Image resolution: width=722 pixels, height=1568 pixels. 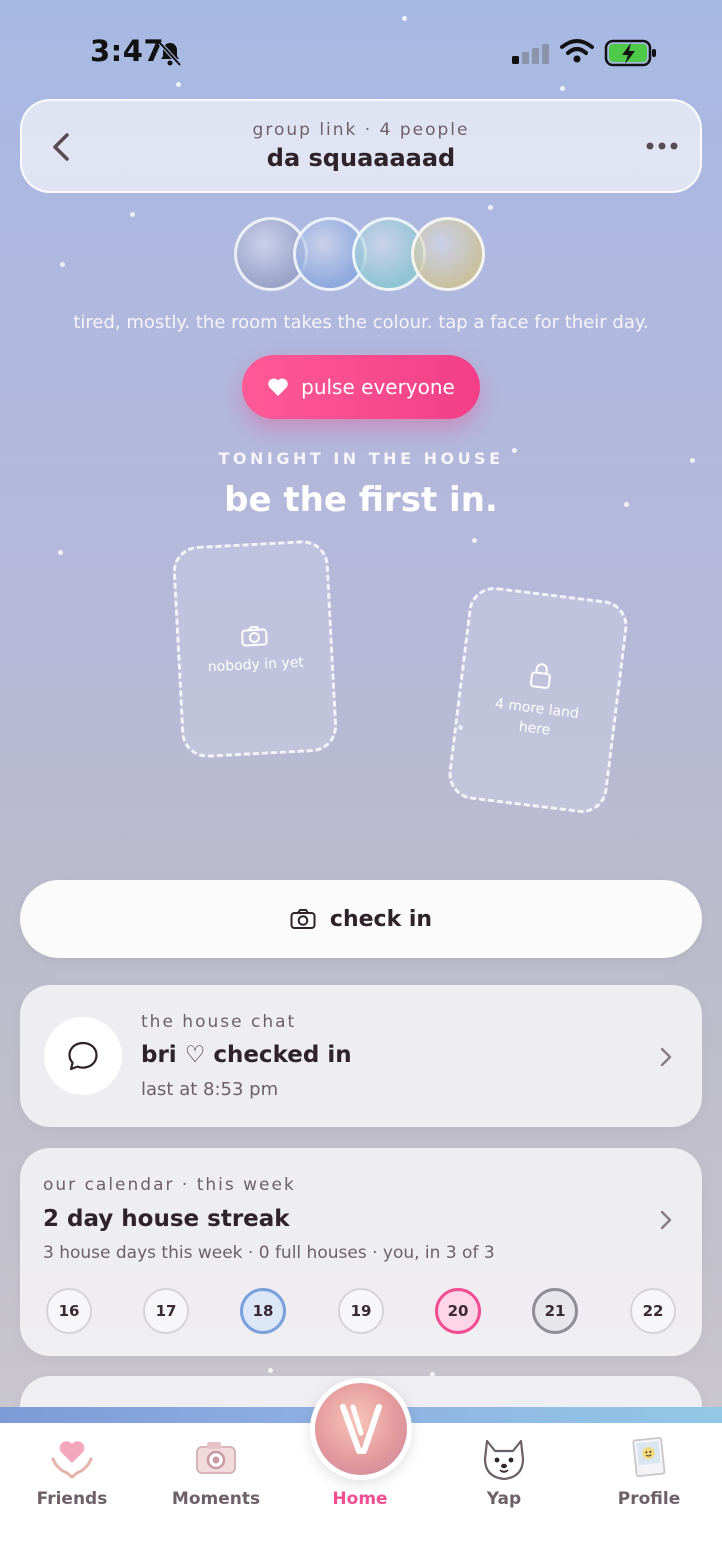 I want to click on bell-muted-icon, so click(x=170, y=54).